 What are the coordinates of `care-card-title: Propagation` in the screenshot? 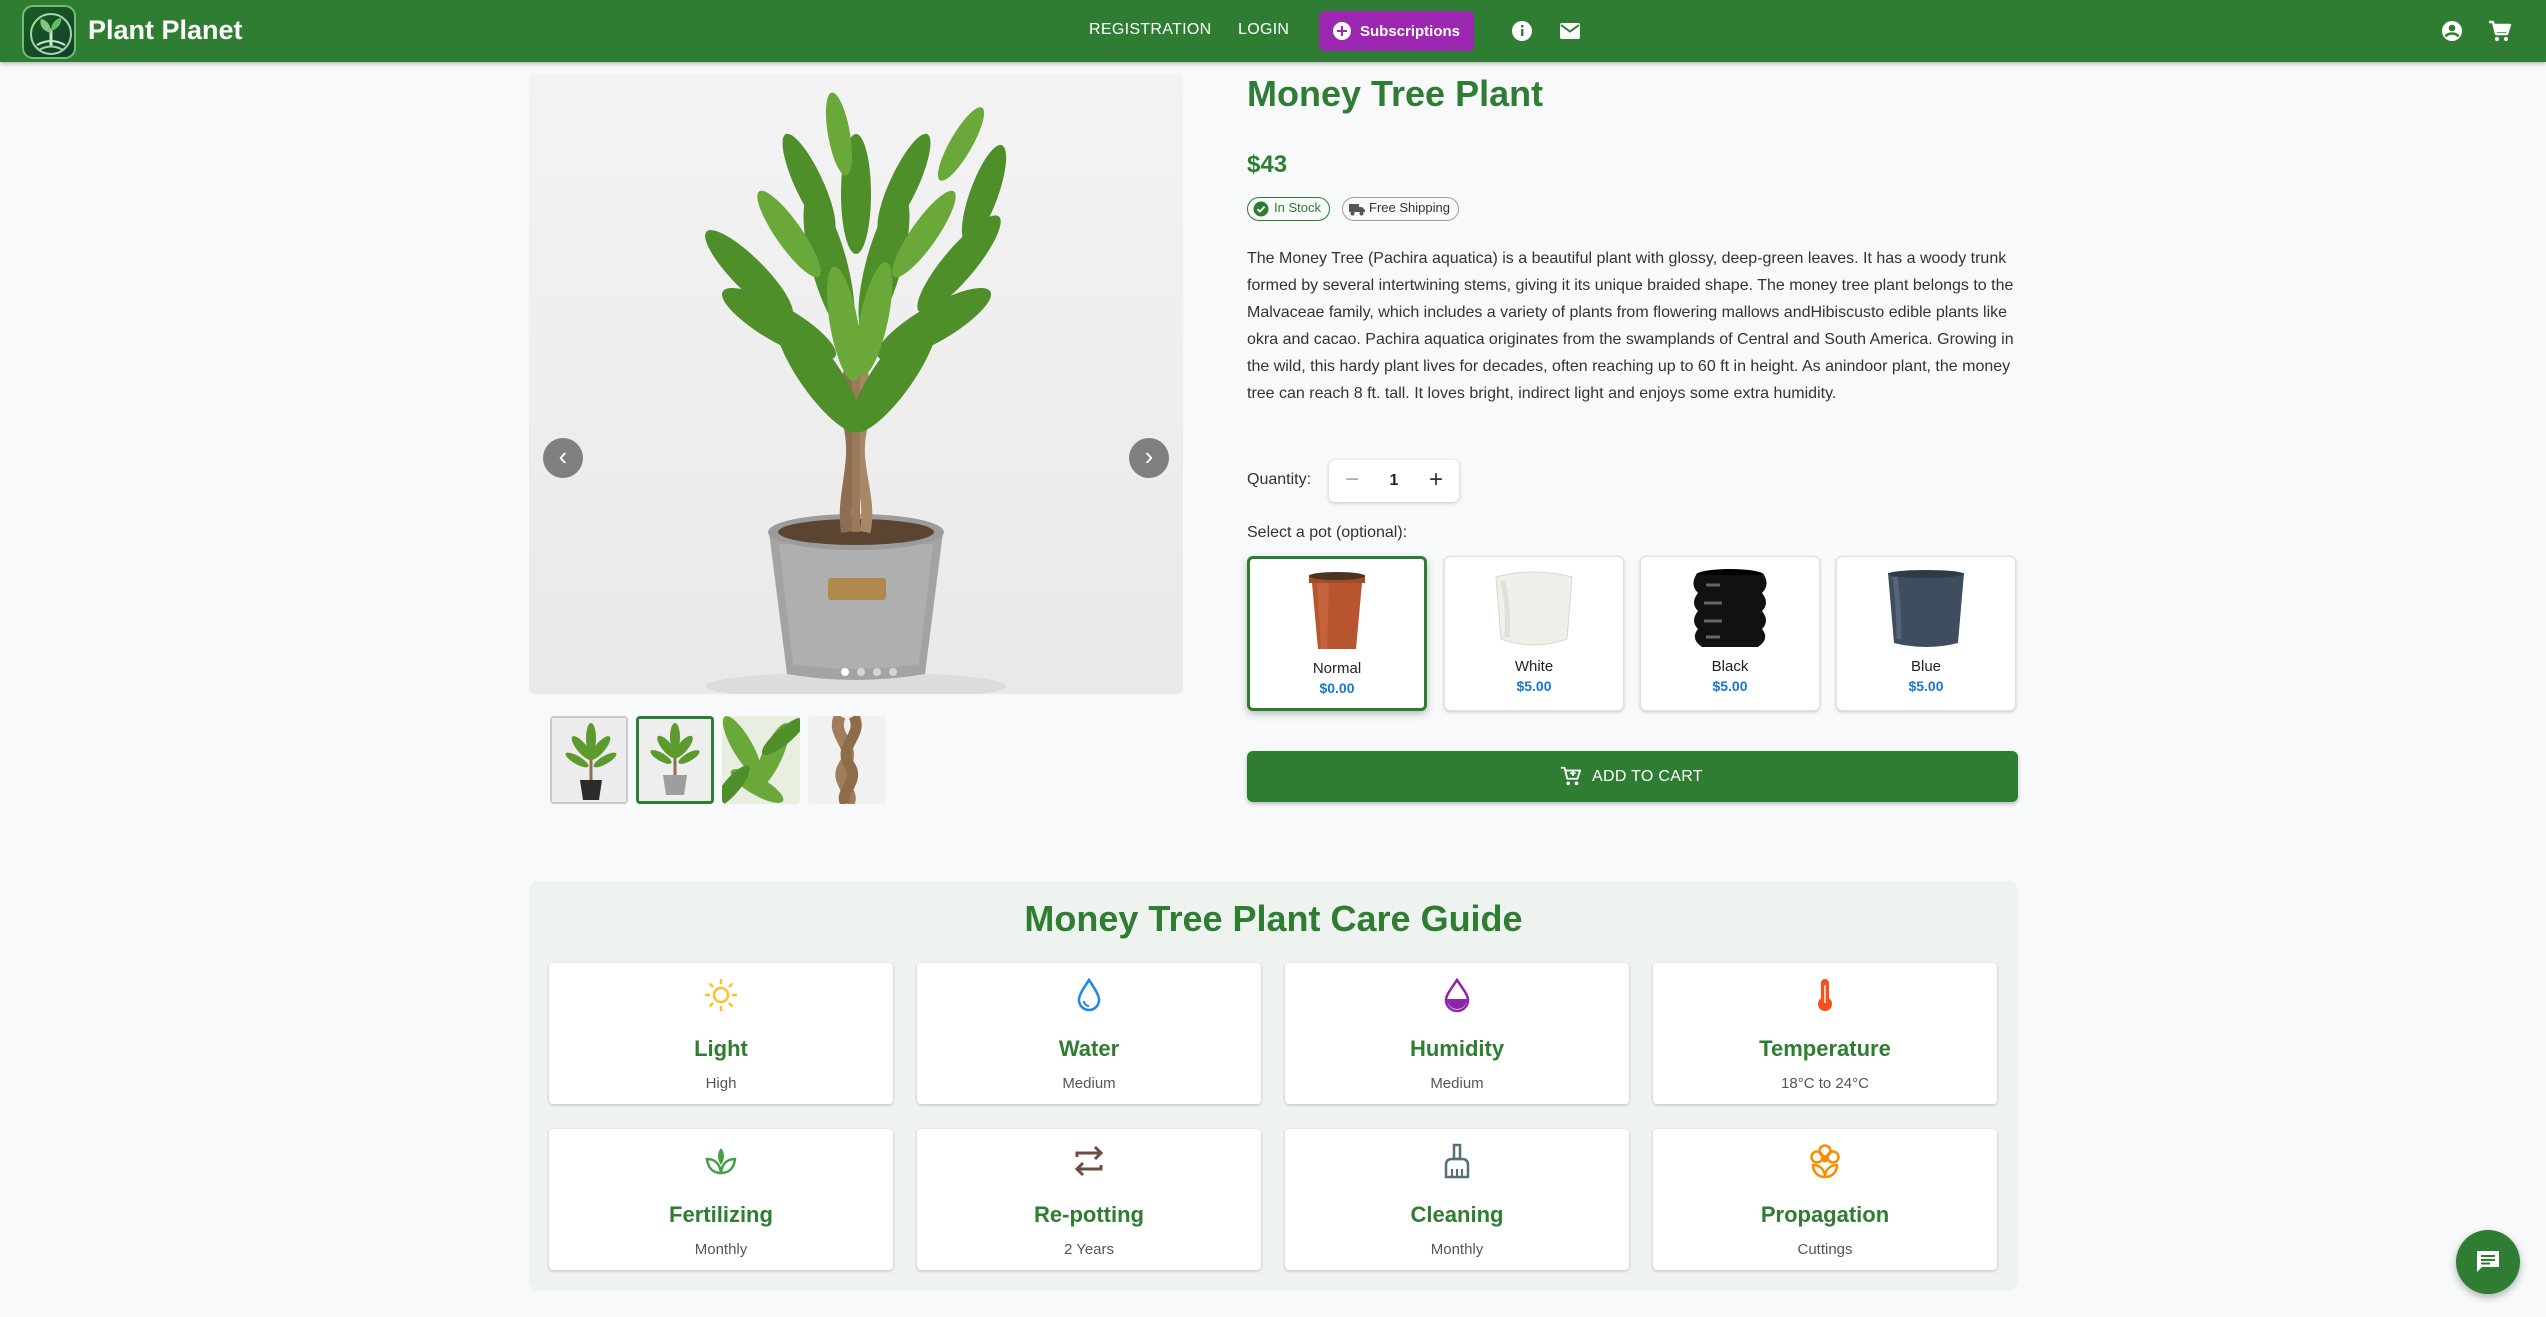 It's located at (1825, 1214).